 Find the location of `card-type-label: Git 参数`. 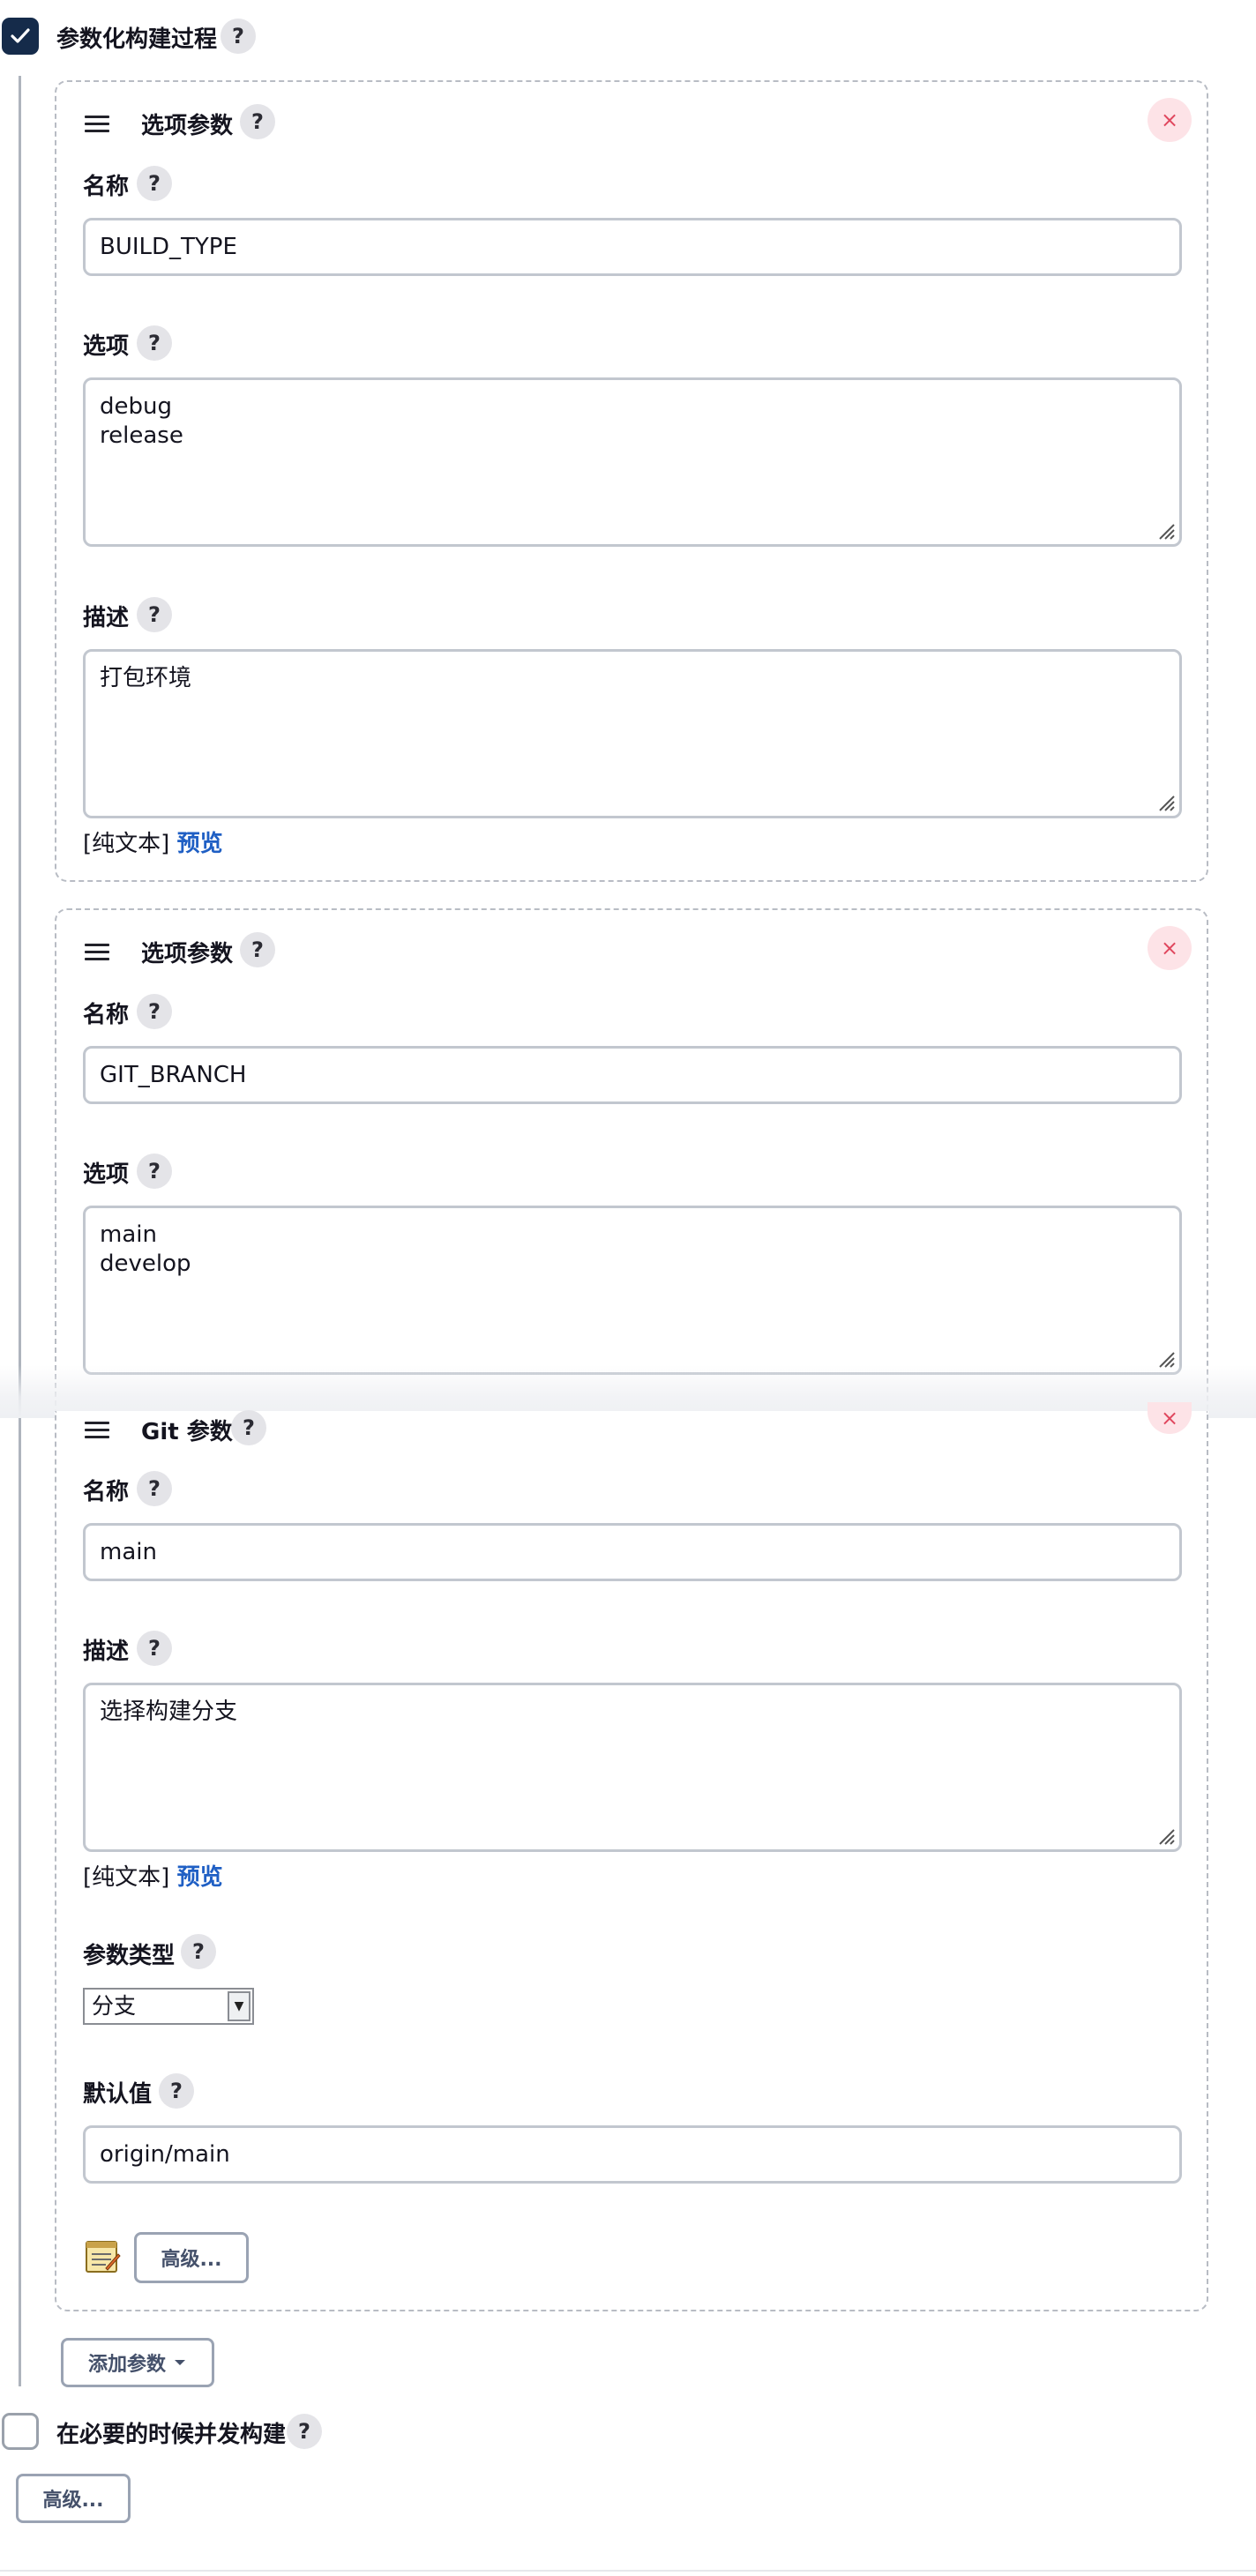

card-type-label: Git 参数 is located at coordinates (187, 1432).